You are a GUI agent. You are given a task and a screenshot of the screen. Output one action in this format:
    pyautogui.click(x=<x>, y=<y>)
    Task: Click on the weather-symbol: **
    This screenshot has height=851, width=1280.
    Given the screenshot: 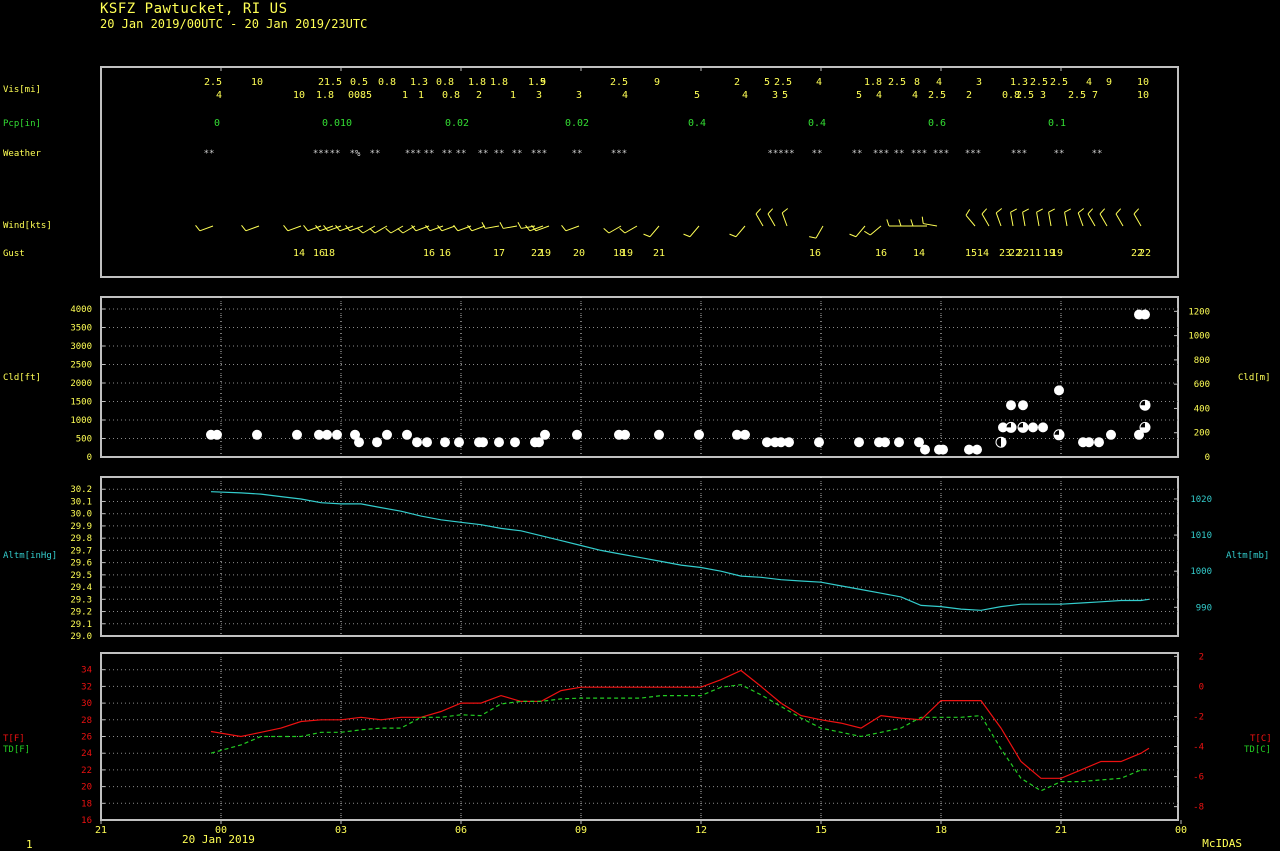 What is the action you would take?
    pyautogui.click(x=1059, y=154)
    